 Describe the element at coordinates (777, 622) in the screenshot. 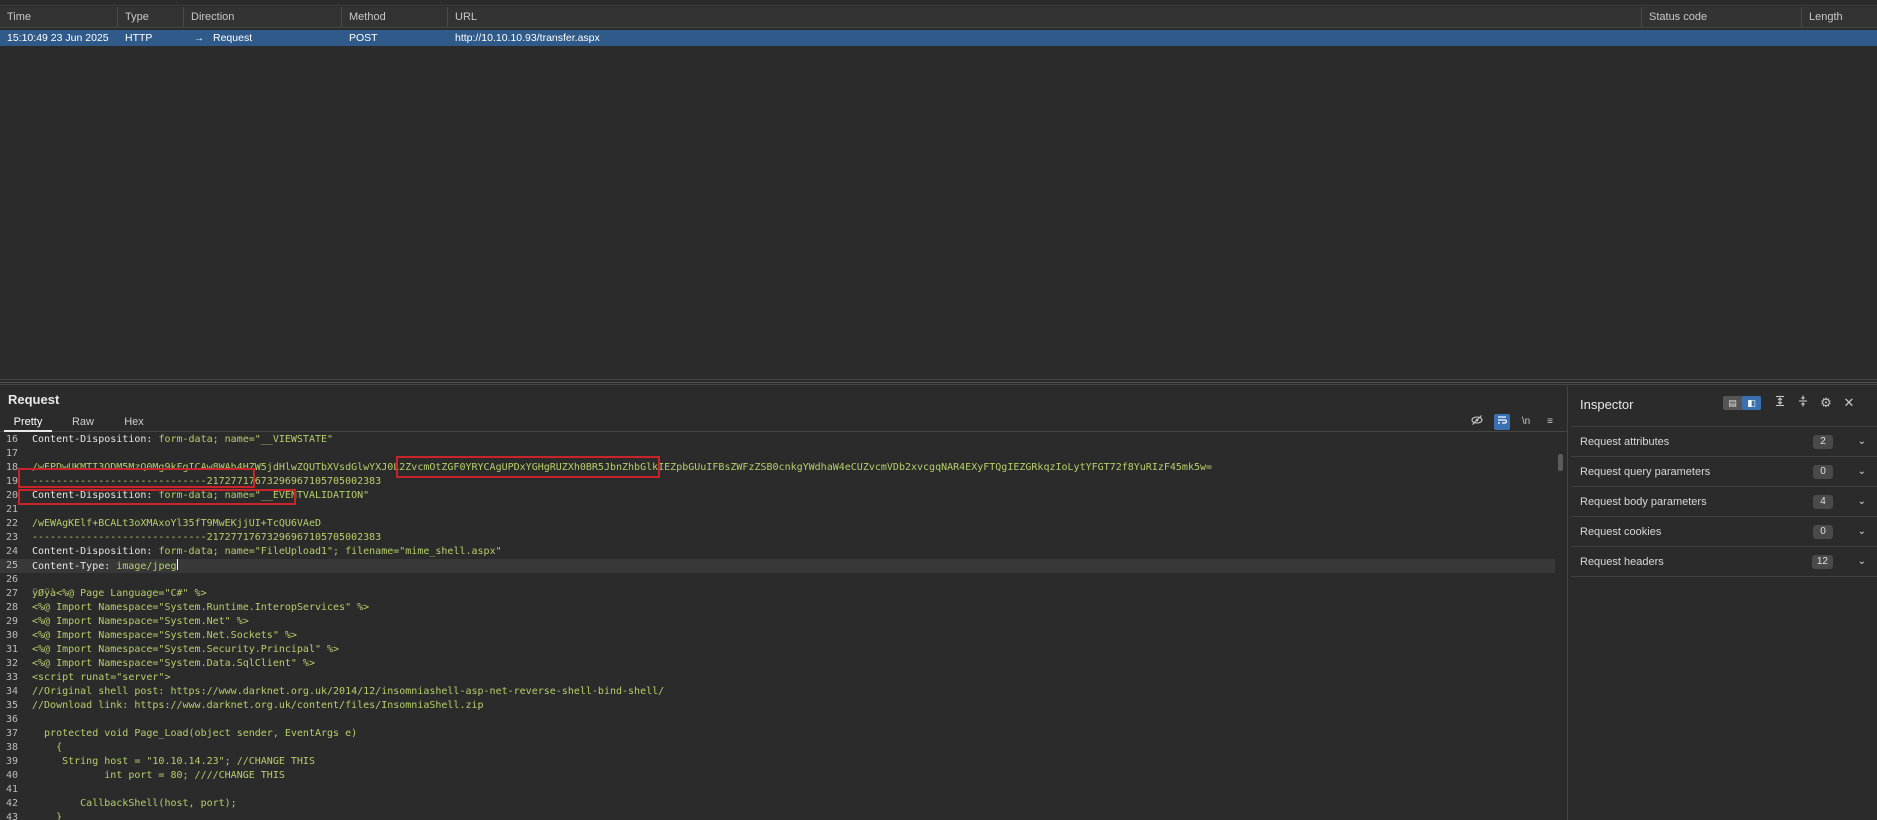

I see `code-line: 29 <%@ Import Namespace="System.Net" %>` at that location.